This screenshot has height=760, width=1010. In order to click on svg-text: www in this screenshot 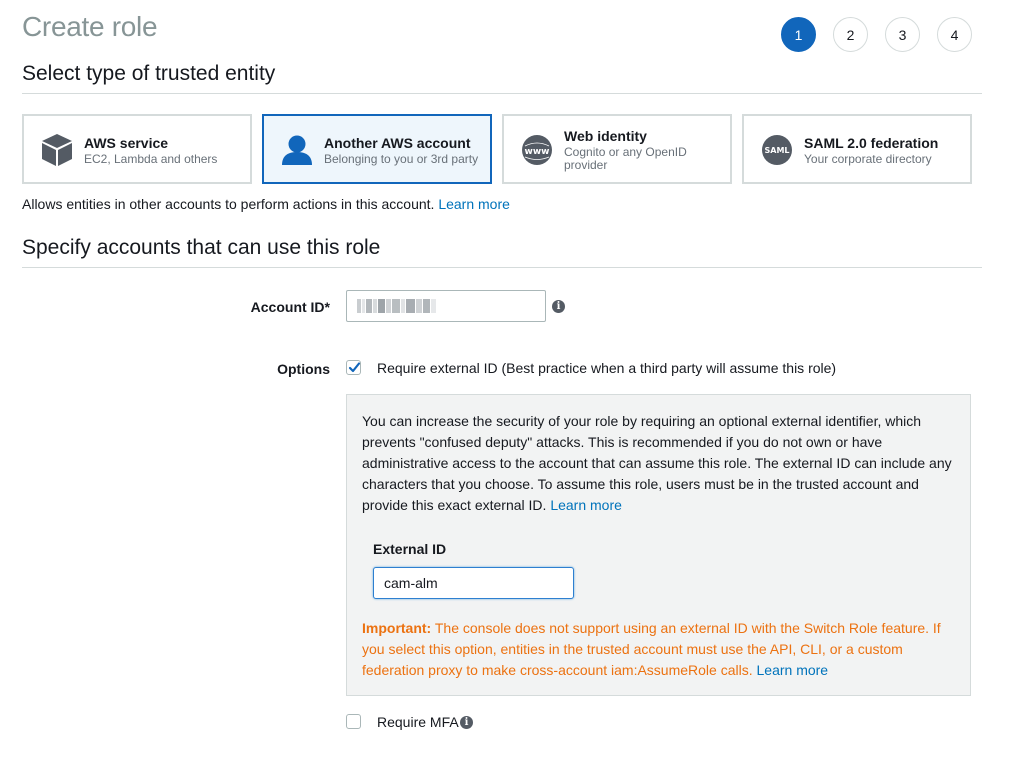, I will do `click(537, 152)`.